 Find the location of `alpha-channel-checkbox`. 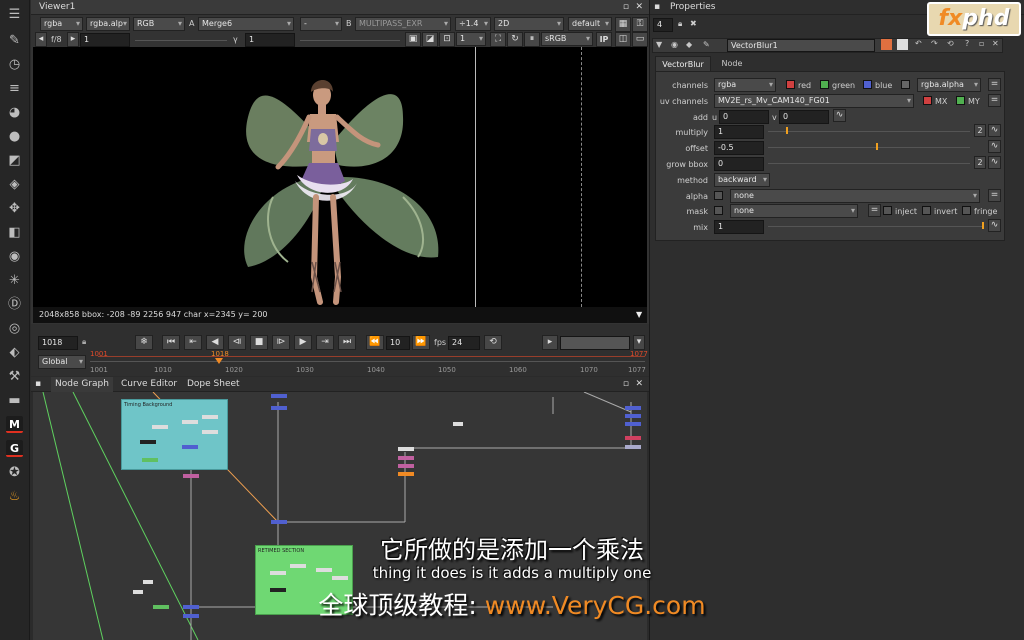

alpha-channel-checkbox is located at coordinates (905, 84).